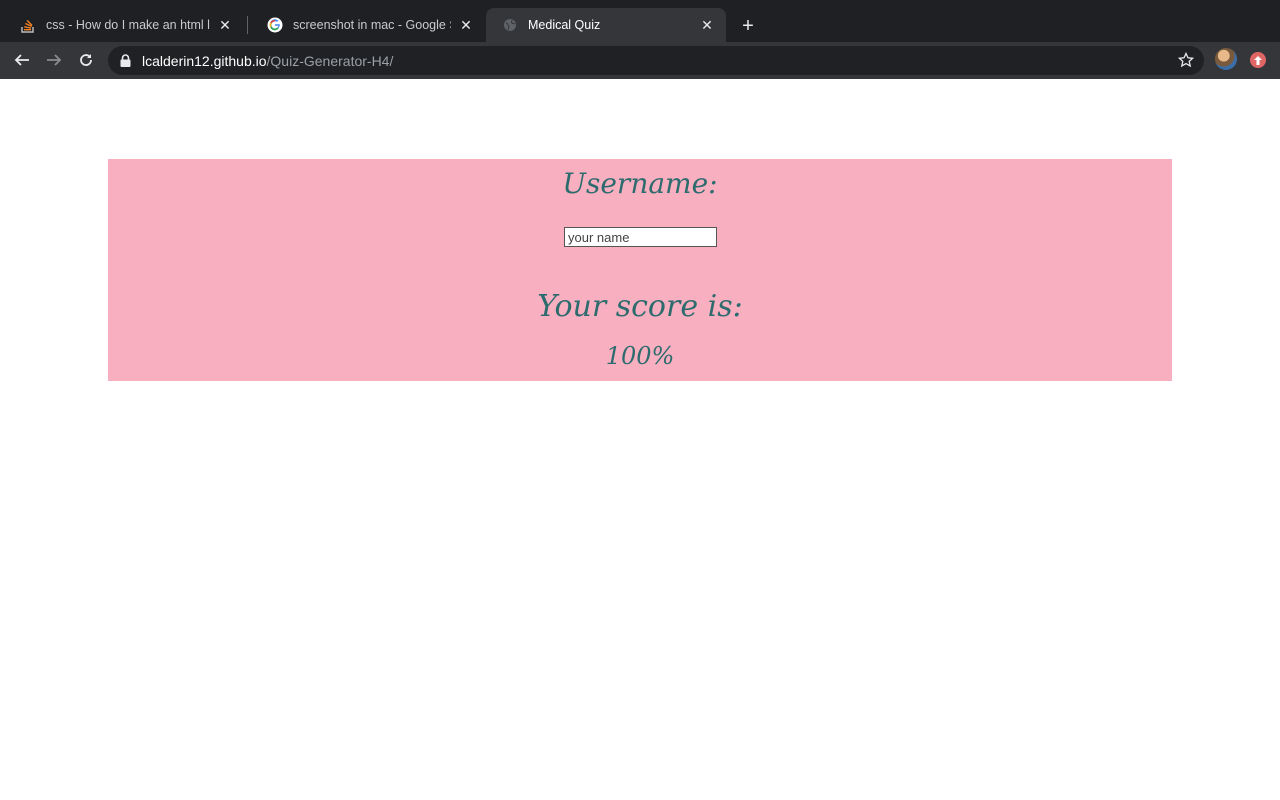 The image size is (1280, 800). I want to click on globe-icon, so click(510, 25).